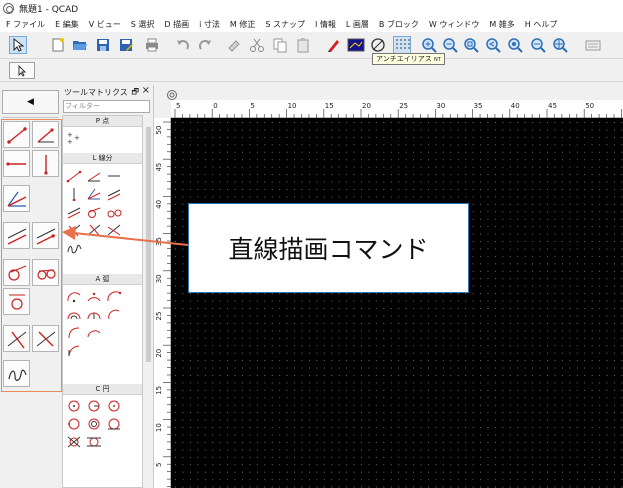 Image resolution: width=623 pixels, height=488 pixels. I want to click on undo-button, so click(183, 45).